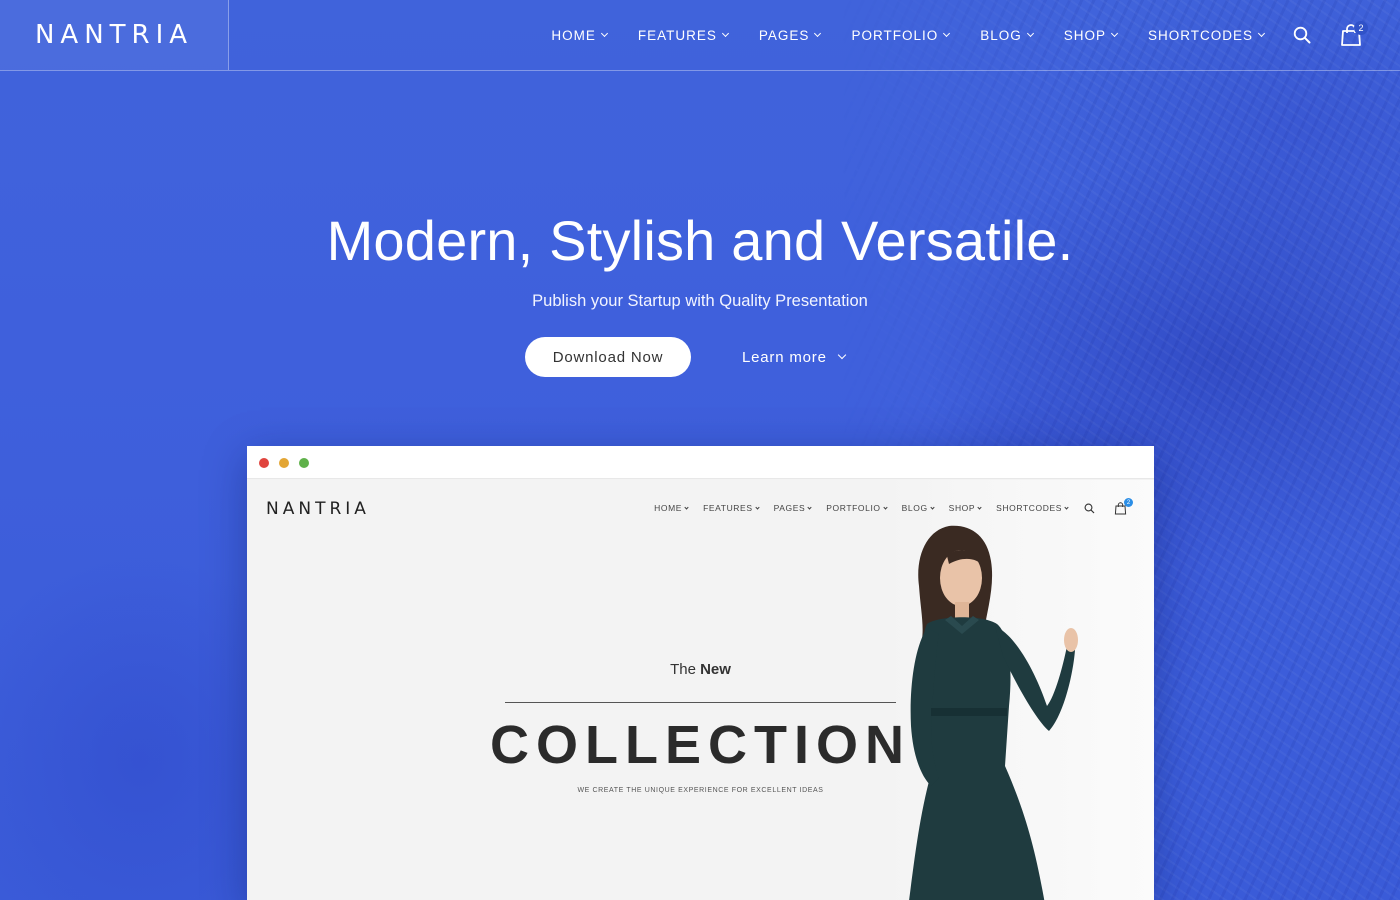 Image resolution: width=1400 pixels, height=900 pixels. I want to click on mockup-nav-features: FEATURES, so click(731, 508).